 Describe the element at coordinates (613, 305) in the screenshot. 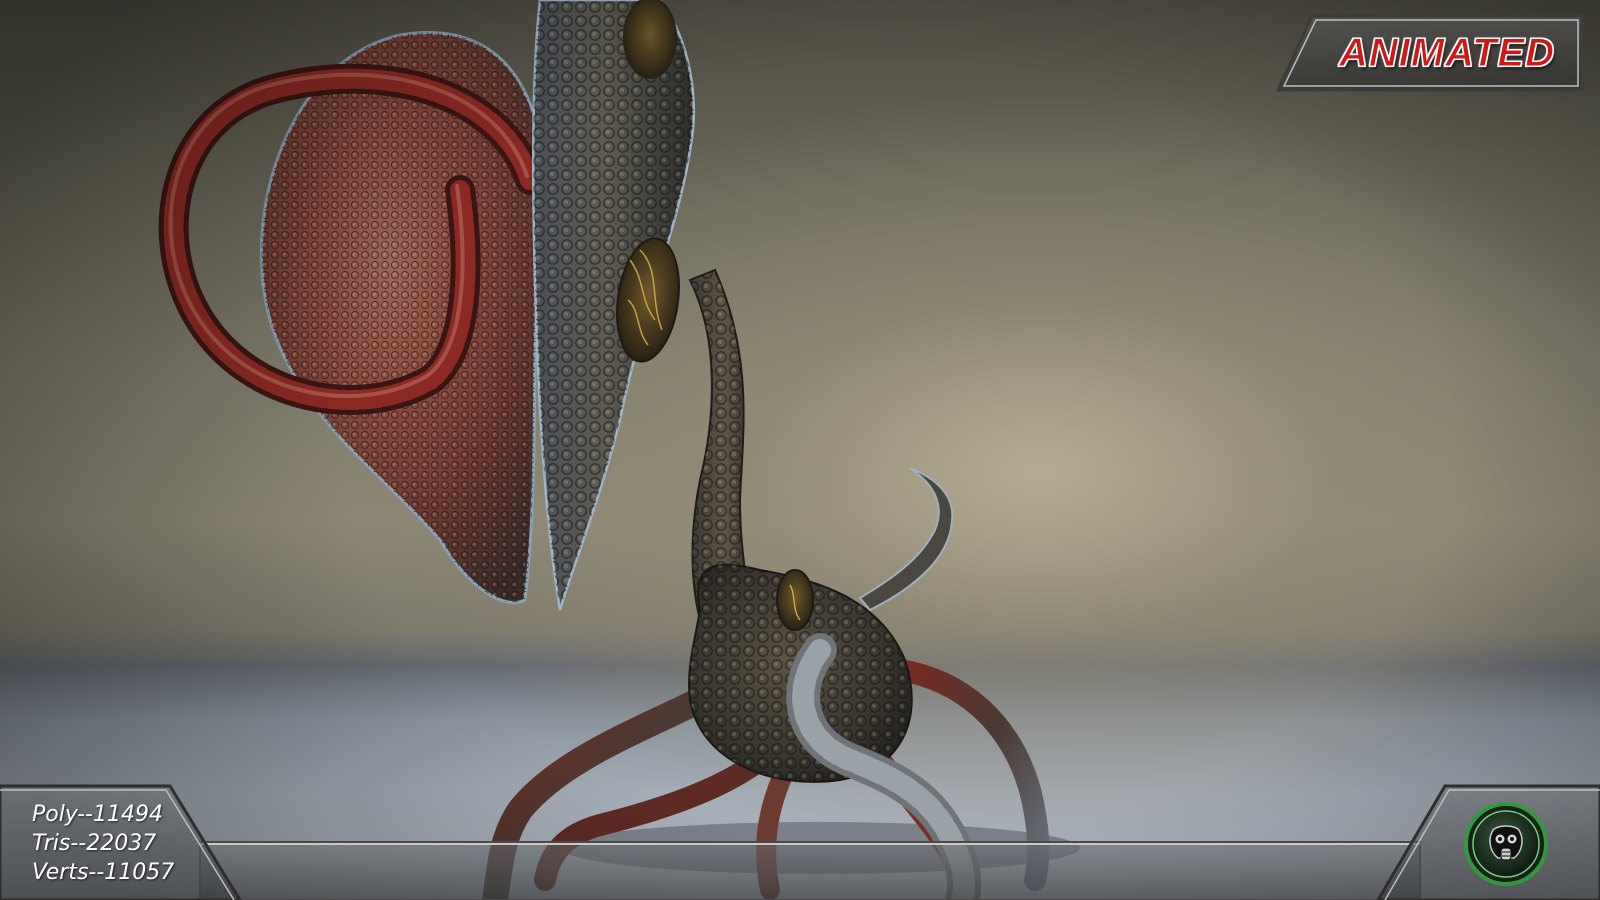

I see `creature-head-blade` at that location.